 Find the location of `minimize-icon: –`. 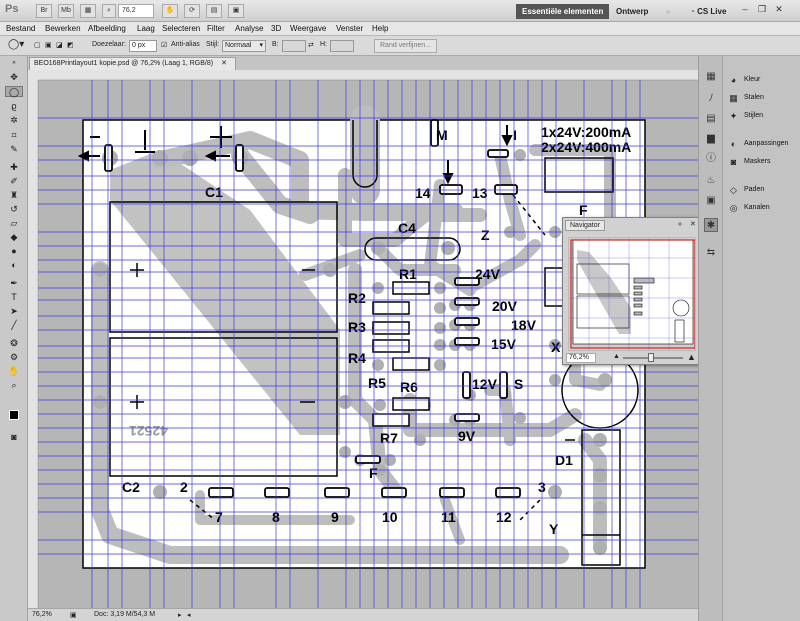

minimize-icon: – is located at coordinates (745, 10).